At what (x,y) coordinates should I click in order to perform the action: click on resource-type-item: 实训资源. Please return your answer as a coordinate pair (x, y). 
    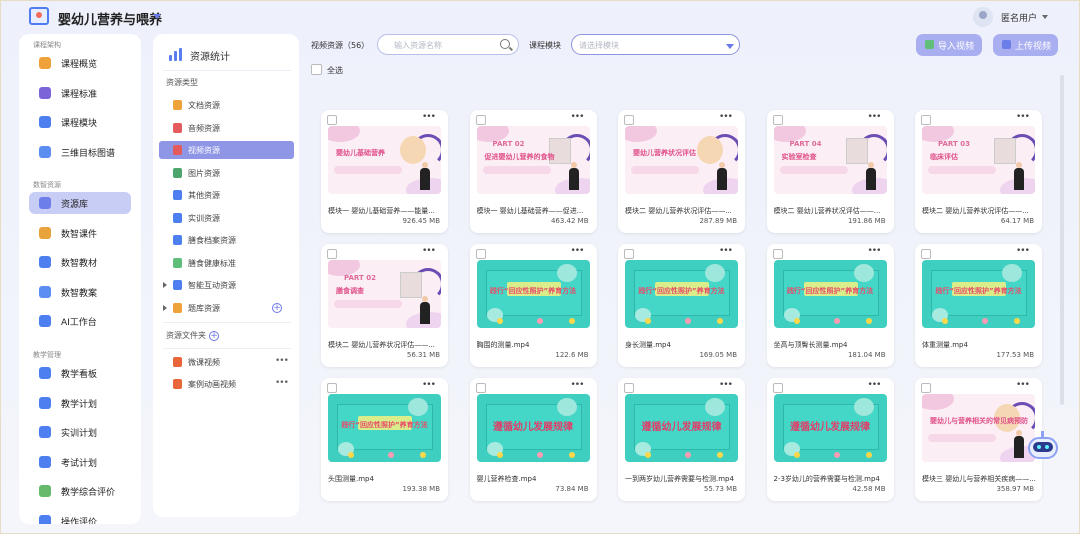
    Looking at the image, I should click on (226, 218).